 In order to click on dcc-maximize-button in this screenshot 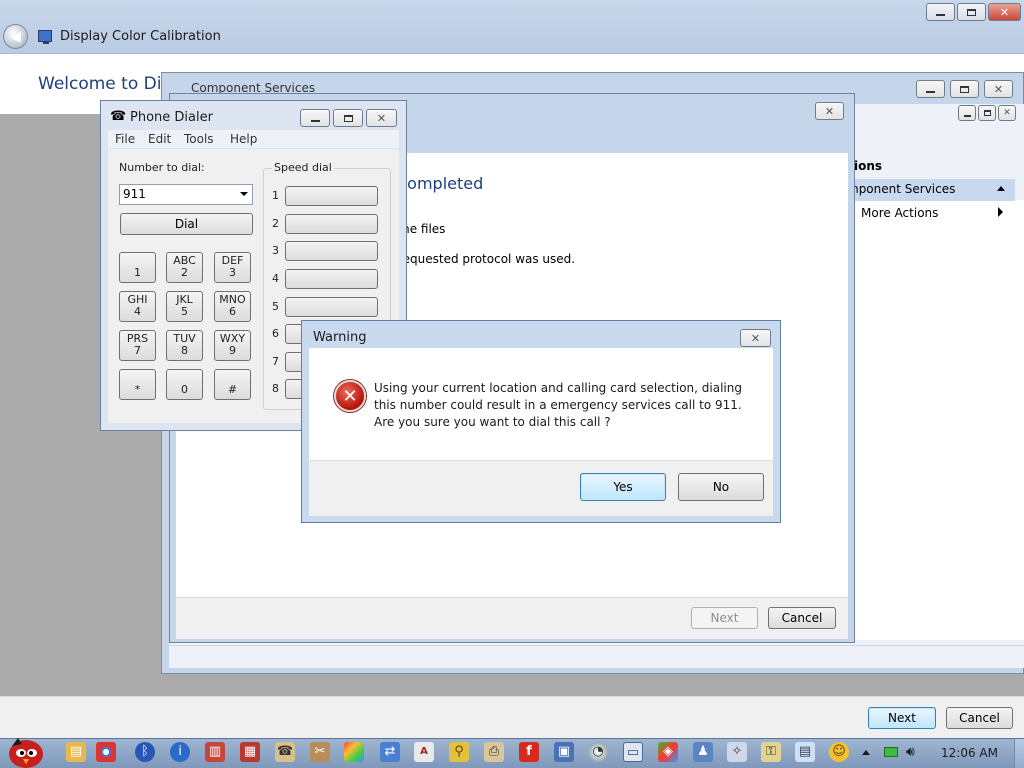, I will do `click(971, 12)`.